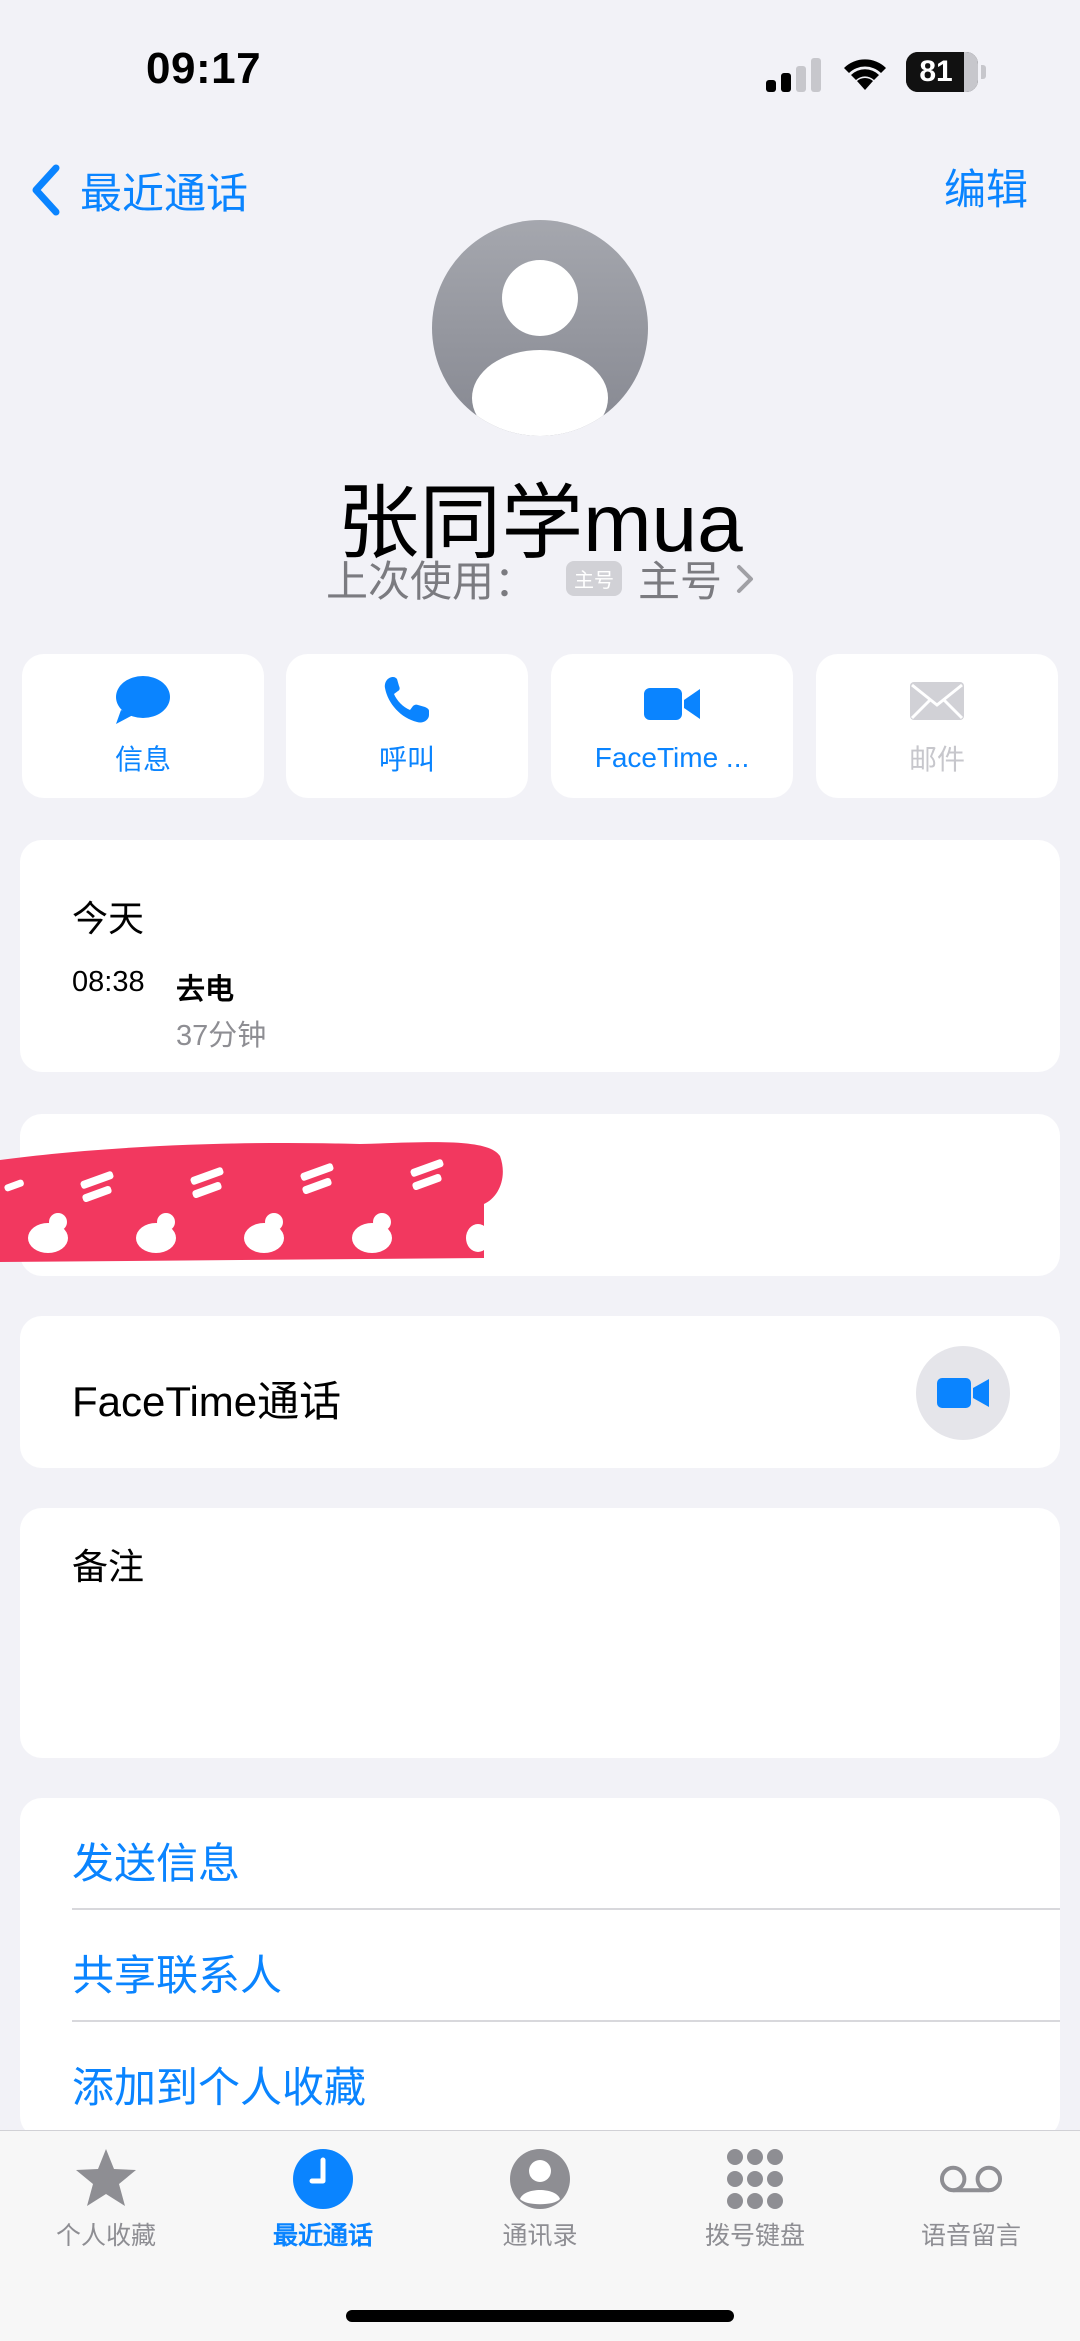  I want to click on voicemail-icon, so click(971, 2179).